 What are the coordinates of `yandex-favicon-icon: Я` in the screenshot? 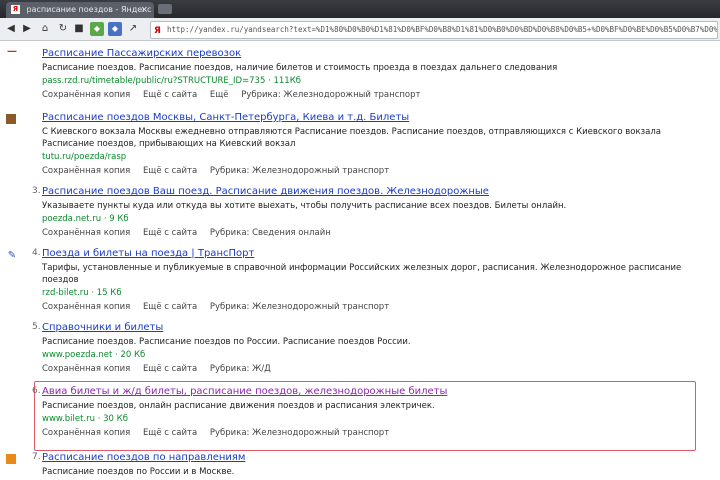 It's located at (15, 9).